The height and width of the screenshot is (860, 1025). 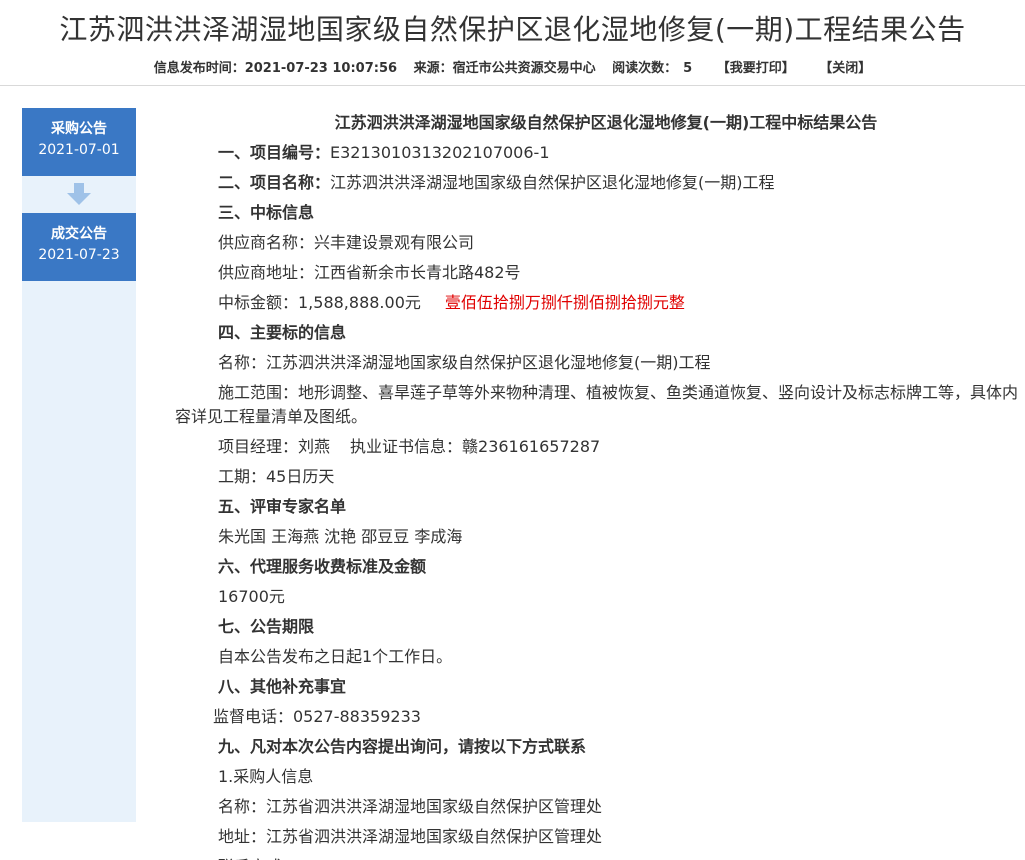 What do you see at coordinates (274, 152) in the screenshot?
I see `section-heading: 一、项目编号：` at bounding box center [274, 152].